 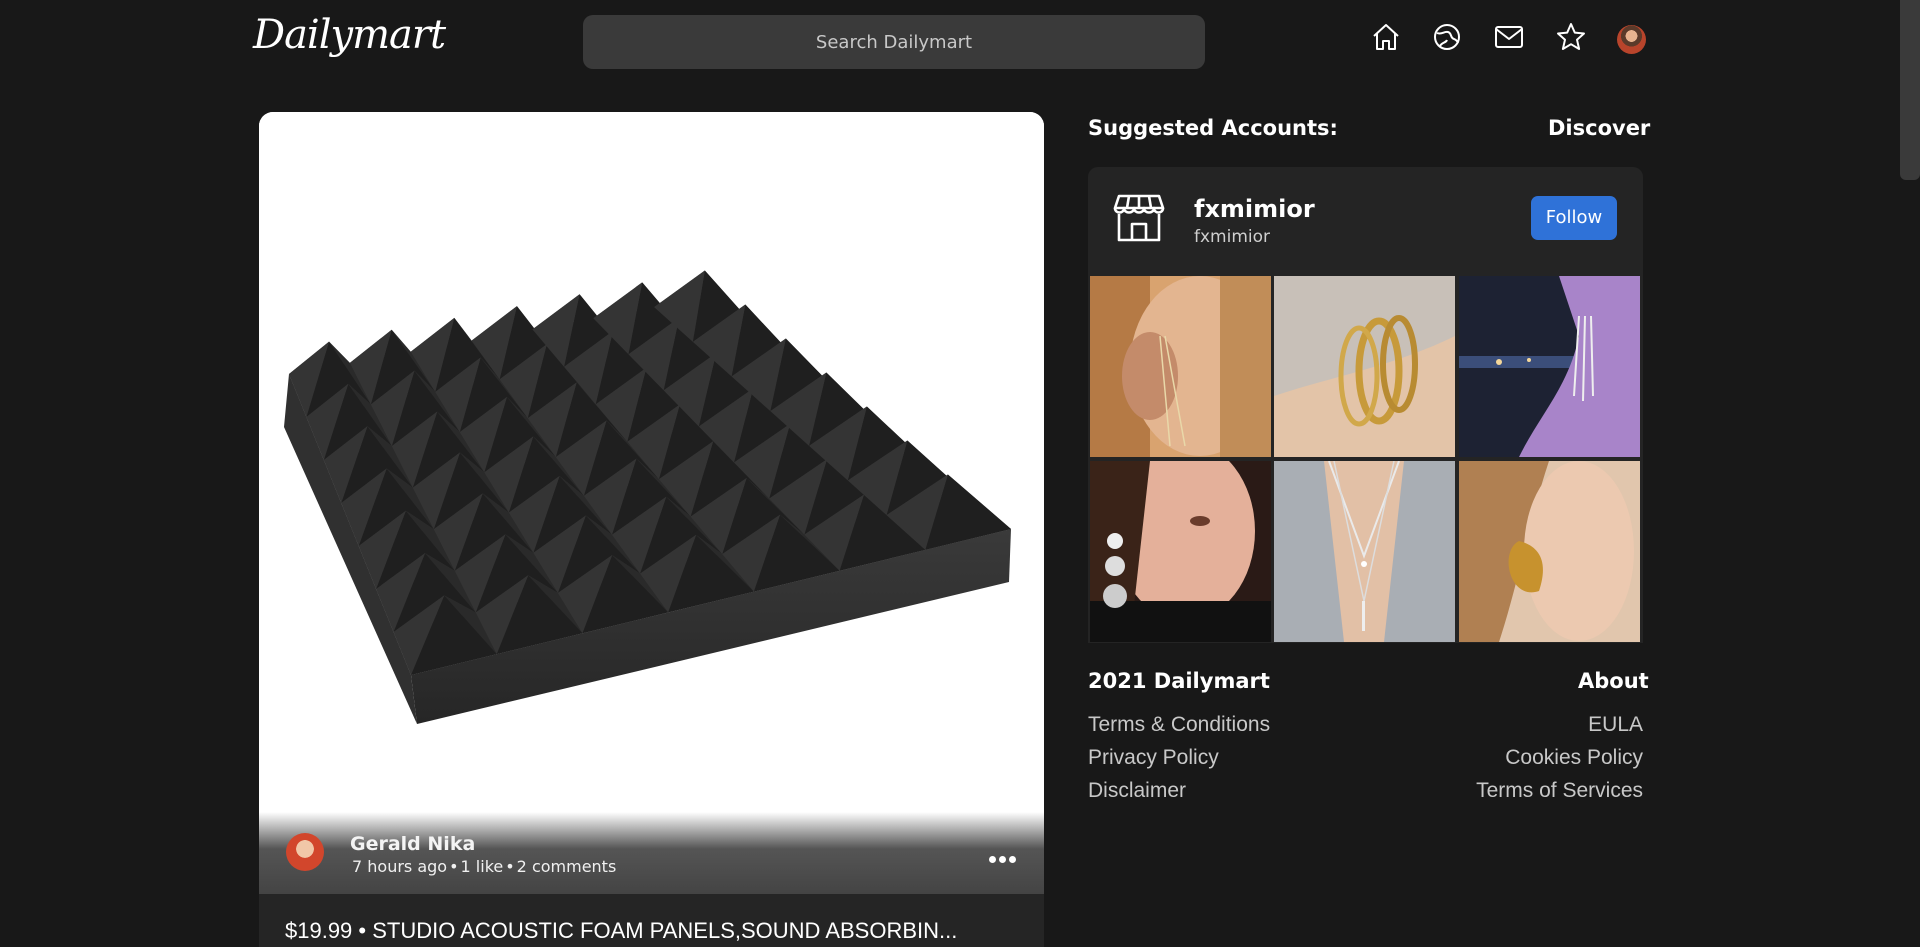 I want to click on about-link: About, so click(x=1613, y=681).